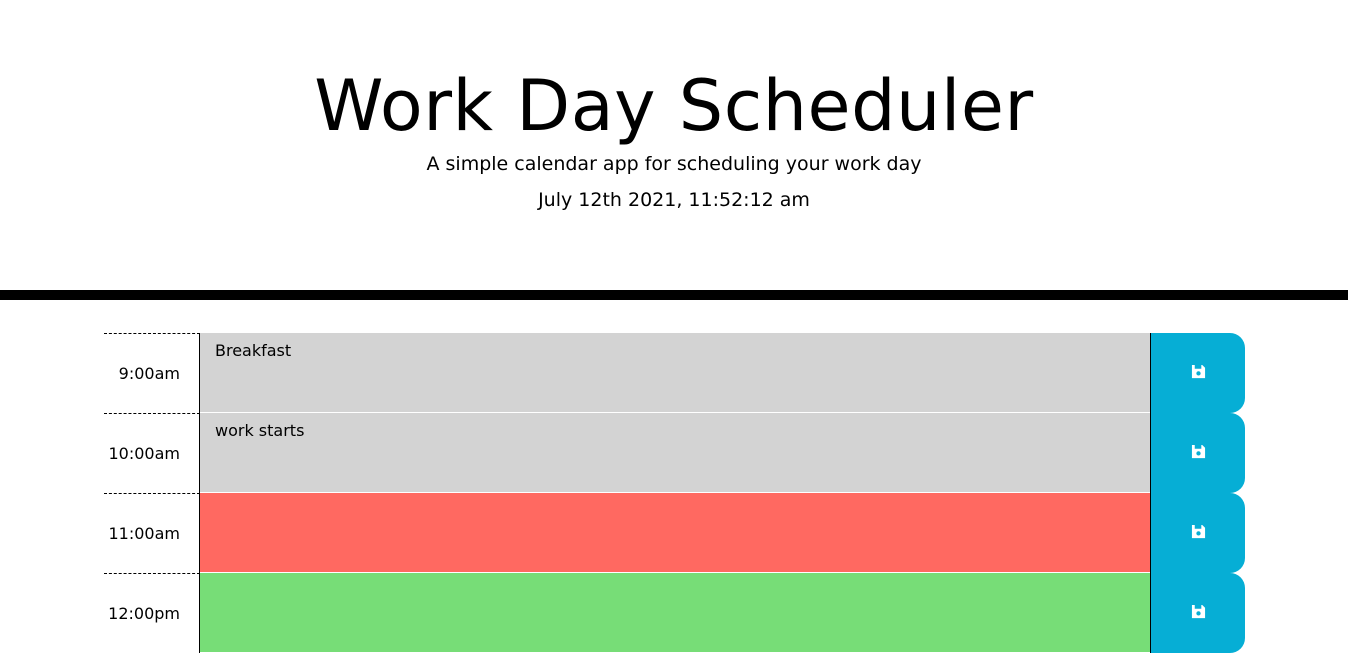  What do you see at coordinates (674, 106) in the screenshot?
I see `page-title: Work Day Scheduler` at bounding box center [674, 106].